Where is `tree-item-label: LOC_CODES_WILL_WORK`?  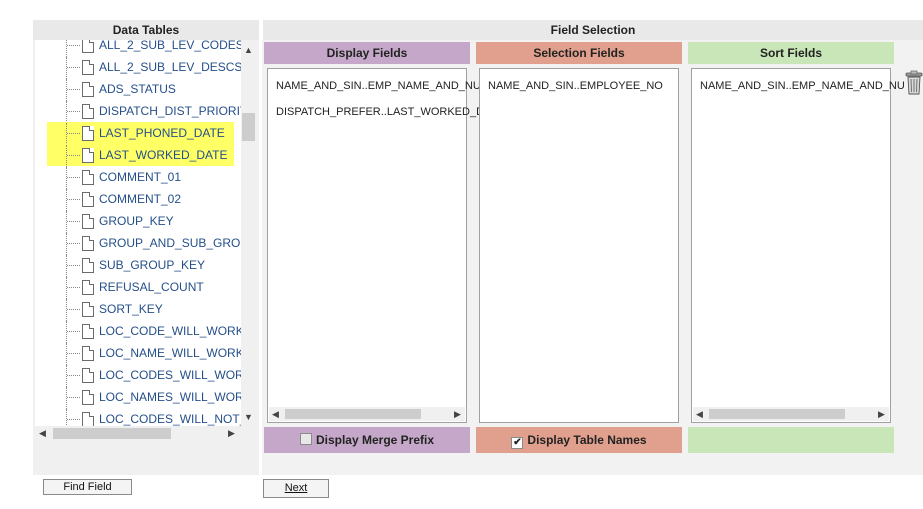
tree-item-label: LOC_CODES_WILL_WORK is located at coordinates (170, 375).